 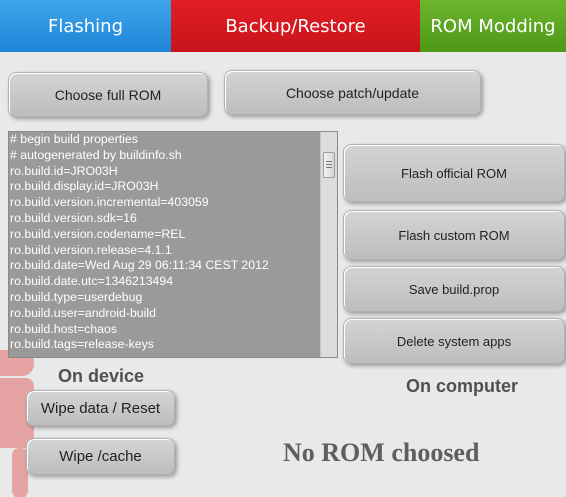 I want to click on choose-full-rom-button: Choose full ROM, so click(x=108, y=94).